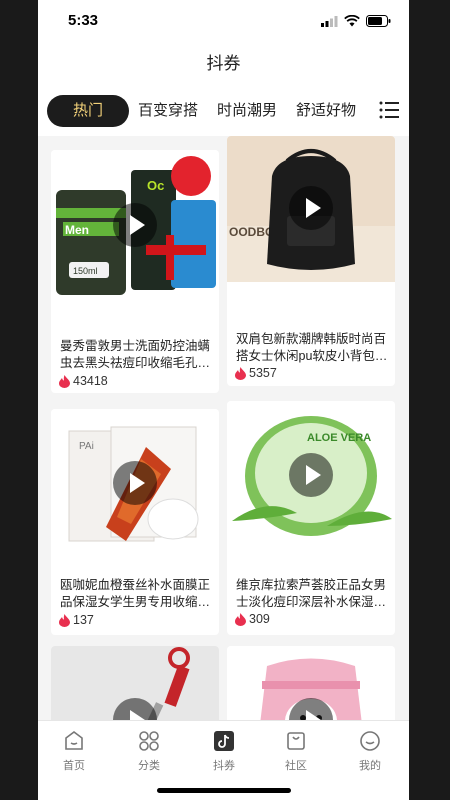 The image size is (450, 800). Describe the element at coordinates (296, 751) in the screenshot. I see `bottom-tab-community: 社区` at that location.